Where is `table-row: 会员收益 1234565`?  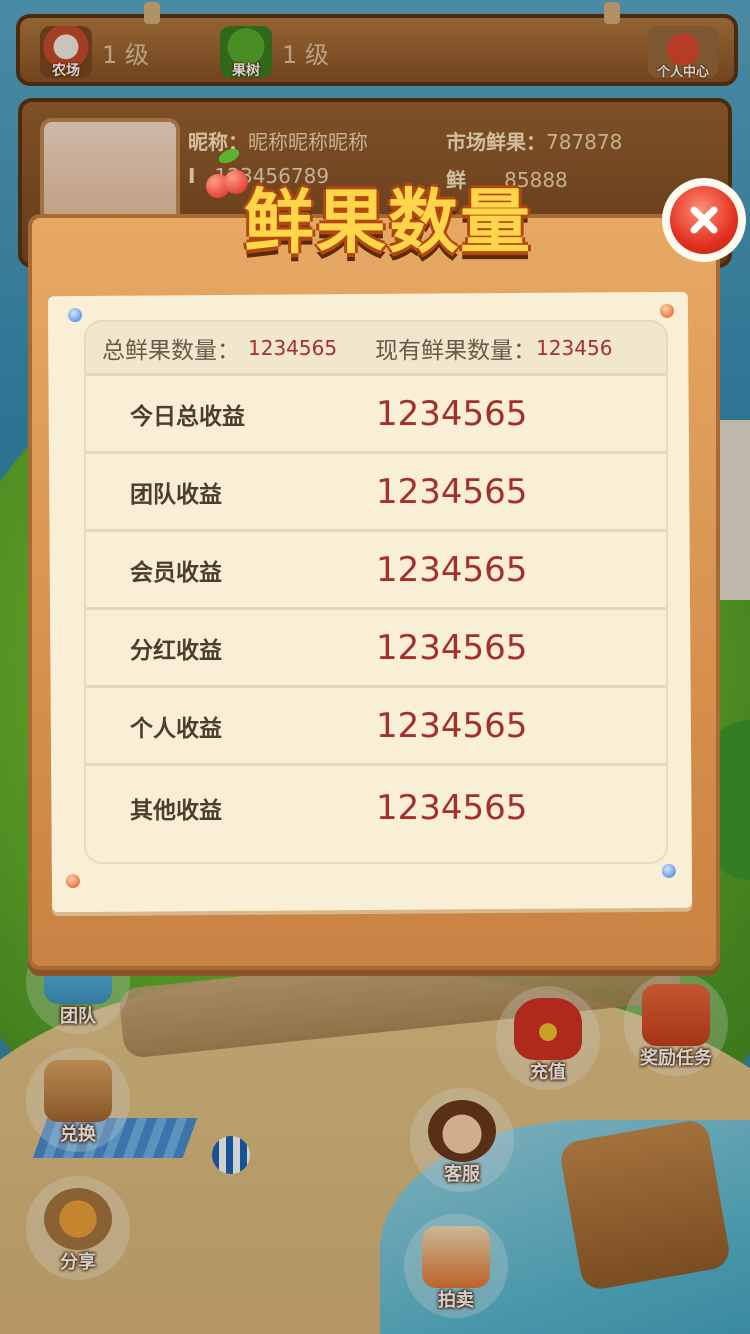 table-row: 会员收益 1234565 is located at coordinates (376, 571).